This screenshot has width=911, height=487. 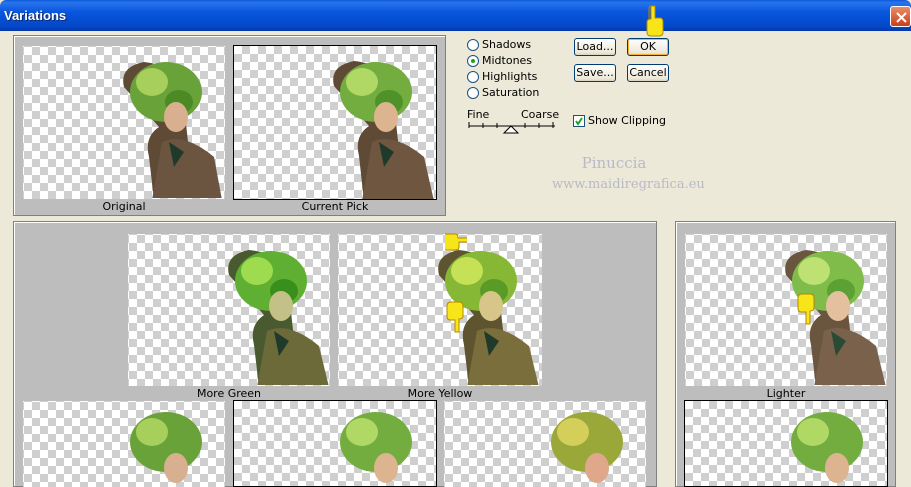 What do you see at coordinates (628, 184) in the screenshot?
I see `watermark-url: www.maidiregrafica.eu` at bounding box center [628, 184].